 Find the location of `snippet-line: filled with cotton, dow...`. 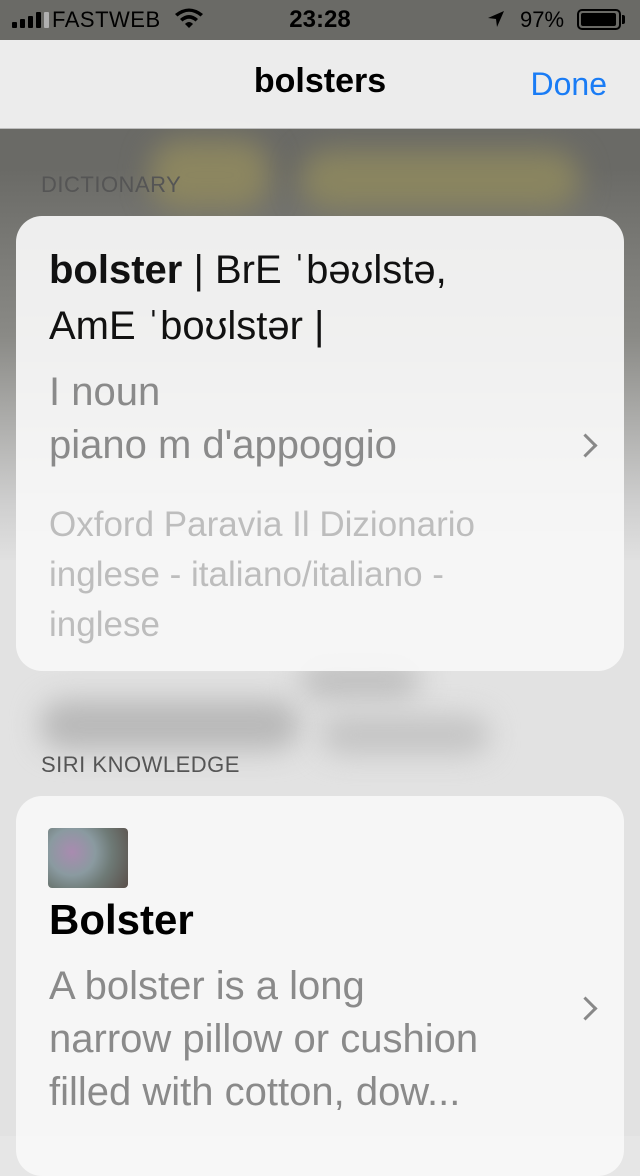

snippet-line: filled with cotton, dow... is located at coordinates (255, 1092).